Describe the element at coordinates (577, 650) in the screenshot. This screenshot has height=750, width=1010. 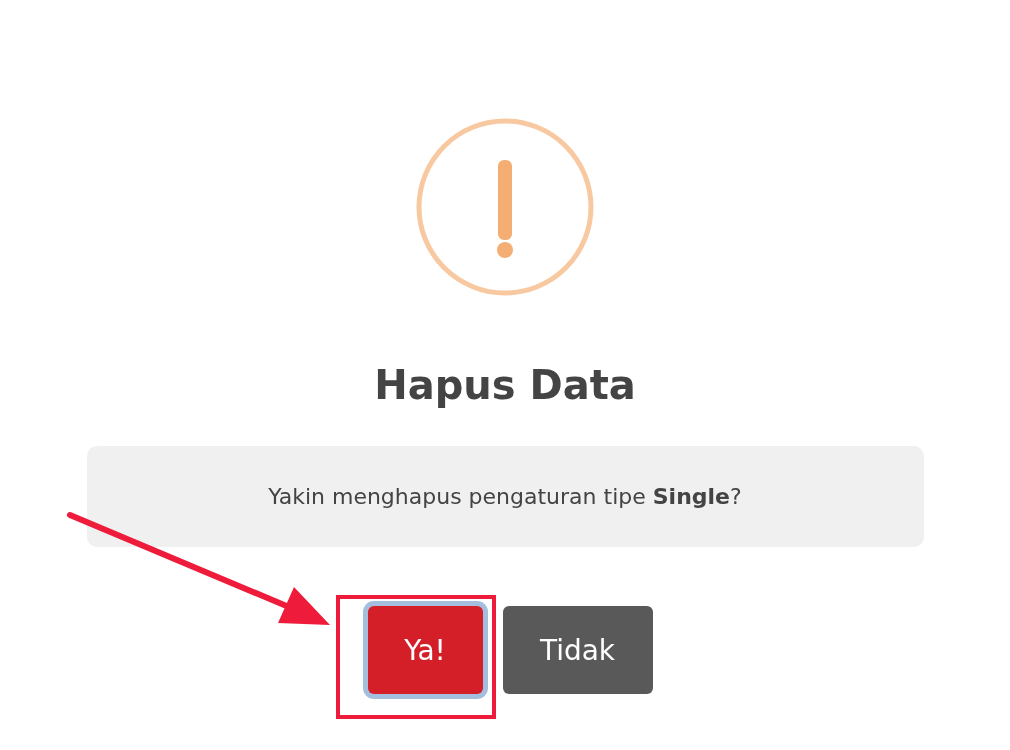
I see `cancel-button: Tidak` at that location.